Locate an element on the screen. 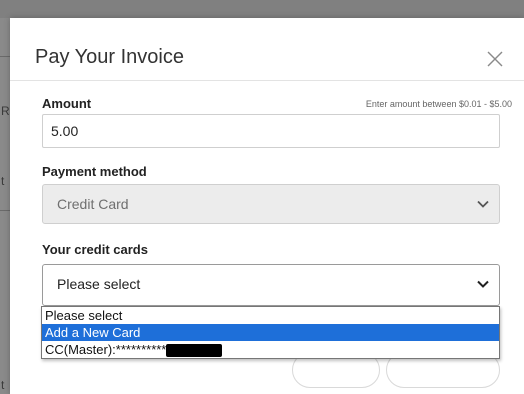  payment-method-select: Credit Card is located at coordinates (271, 204).